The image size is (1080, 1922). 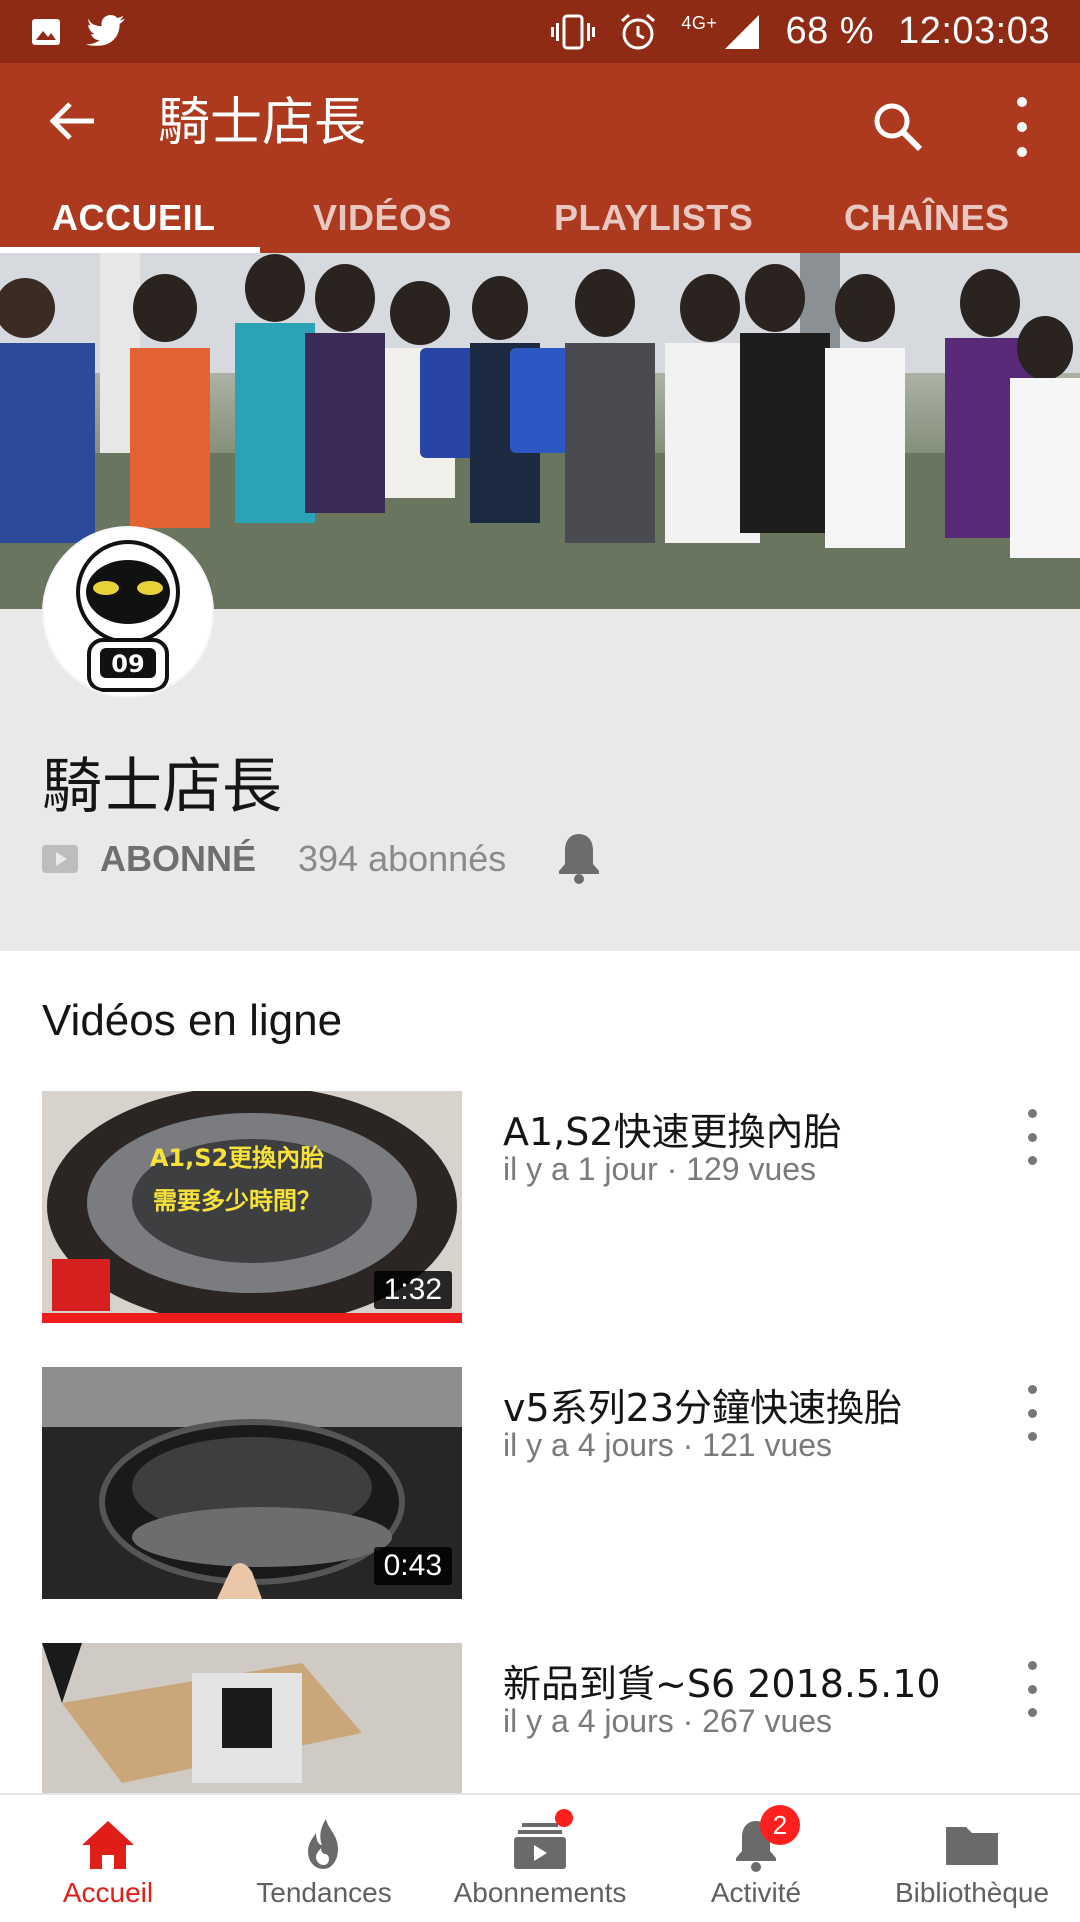 What do you see at coordinates (60, 859) in the screenshot?
I see `youtube-subscribed-icon` at bounding box center [60, 859].